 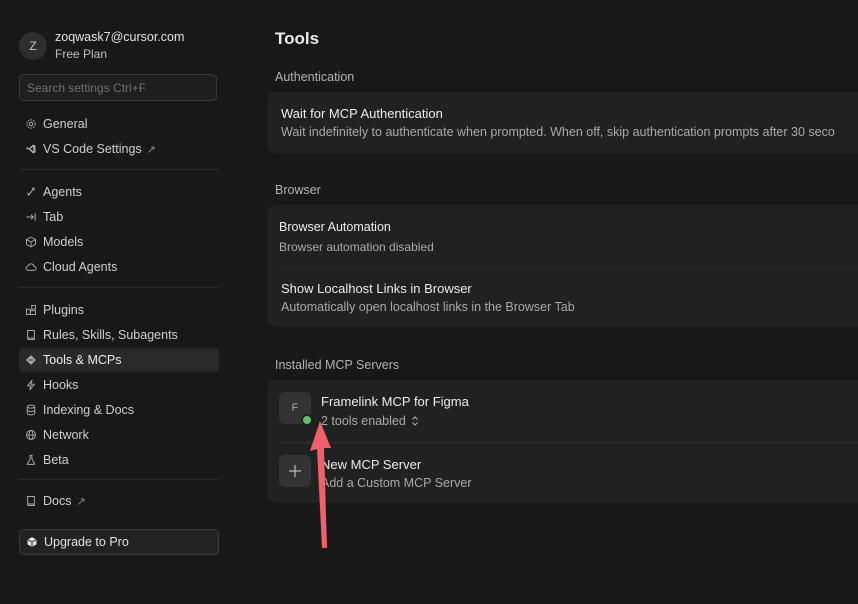 What do you see at coordinates (31, 310) in the screenshot?
I see `plugins-icon` at bounding box center [31, 310].